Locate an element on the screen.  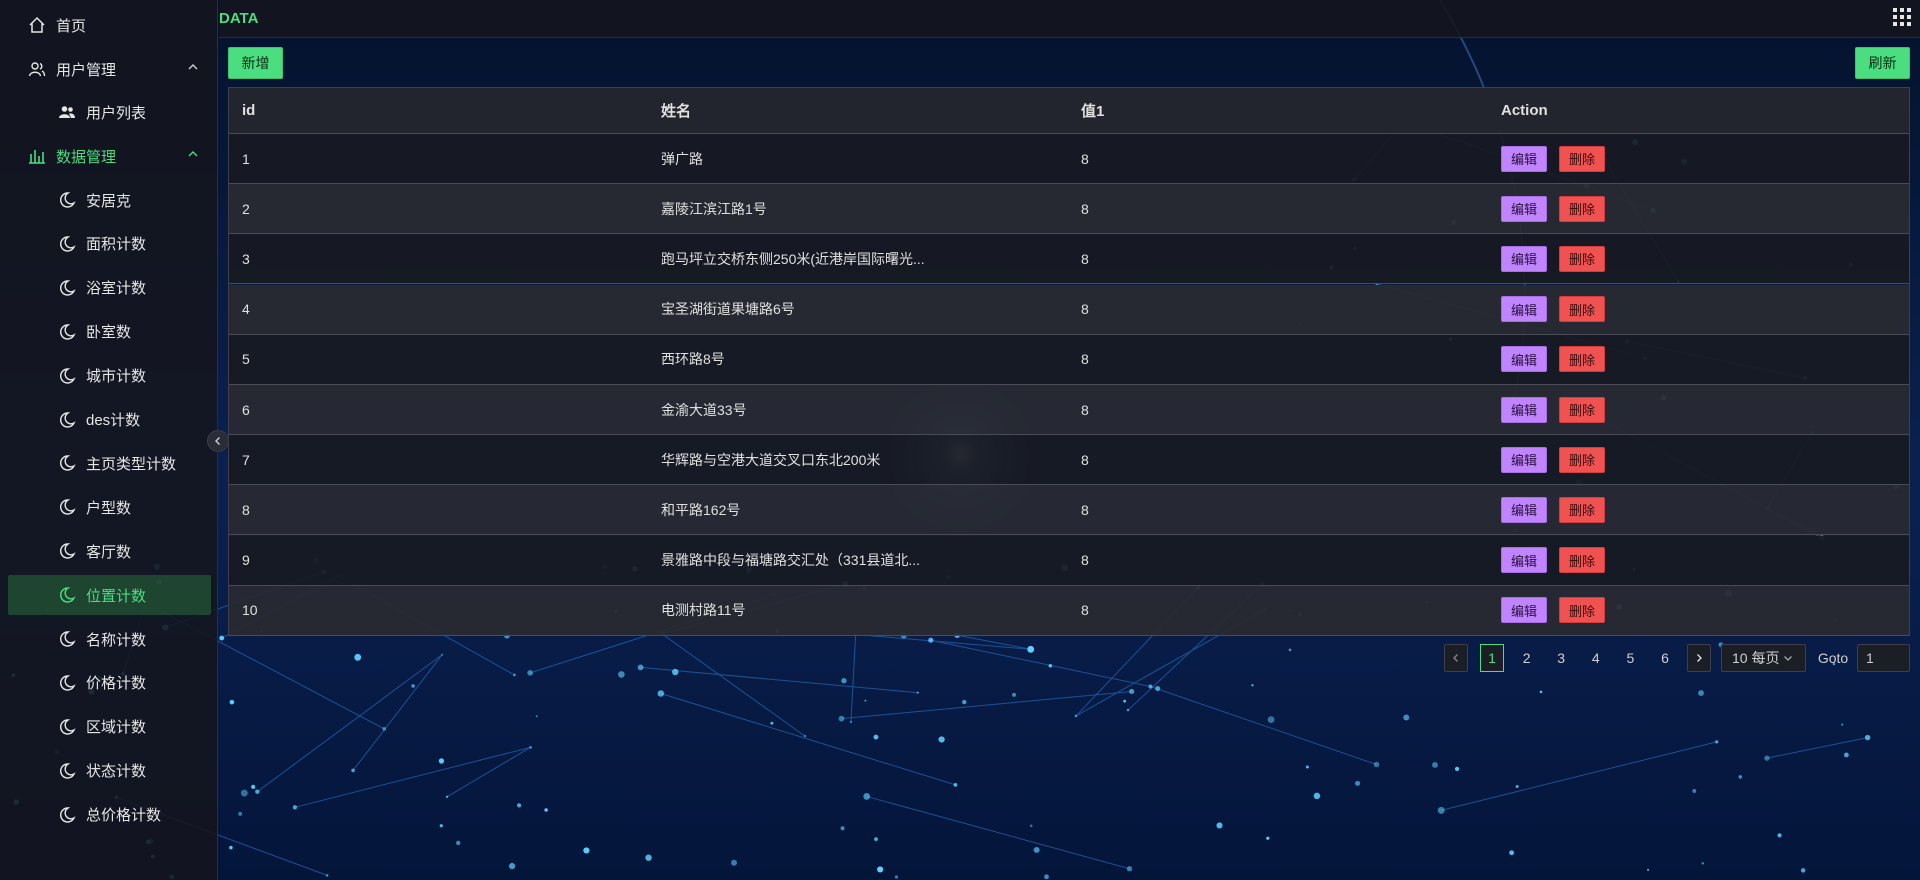
sidebar-item-data-1: 面积计数 is located at coordinates (109, 244).